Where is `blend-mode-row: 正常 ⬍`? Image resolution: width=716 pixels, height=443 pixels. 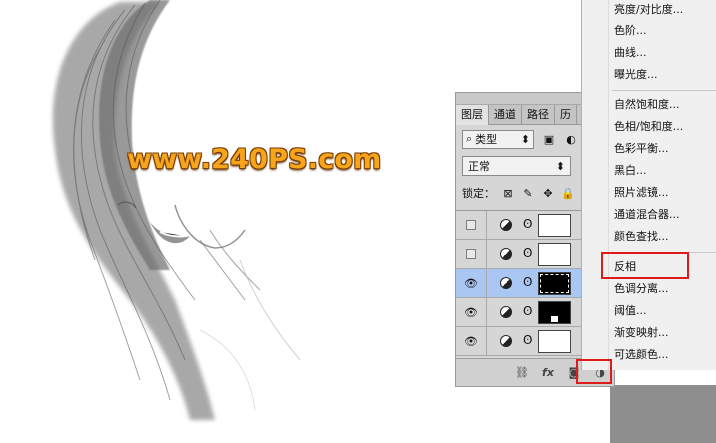
blend-mode-row: 正常 ⬍ is located at coordinates (517, 166).